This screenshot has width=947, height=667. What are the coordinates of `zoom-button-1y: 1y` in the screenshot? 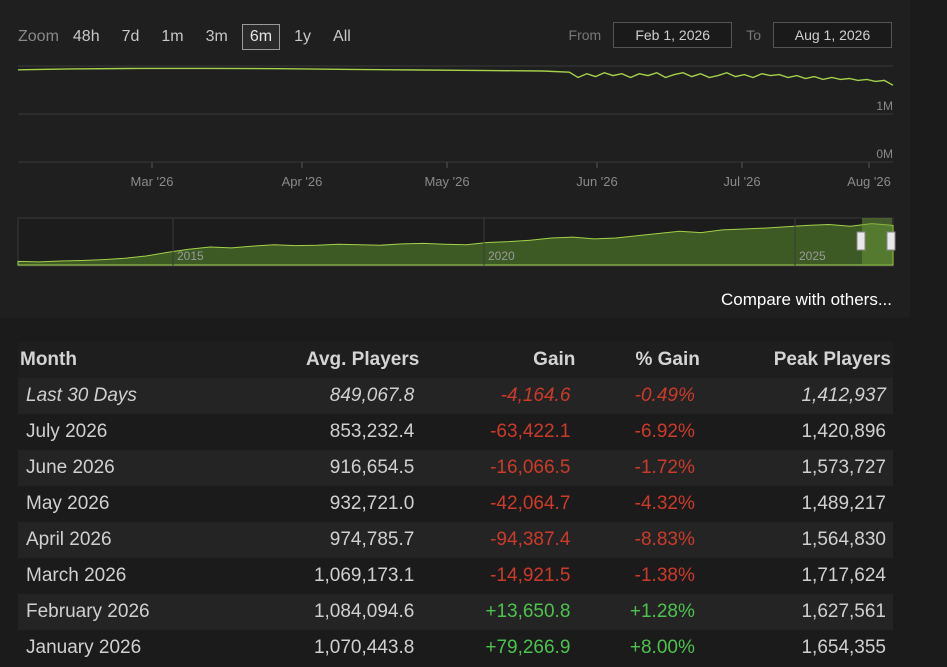 It's located at (302, 37).